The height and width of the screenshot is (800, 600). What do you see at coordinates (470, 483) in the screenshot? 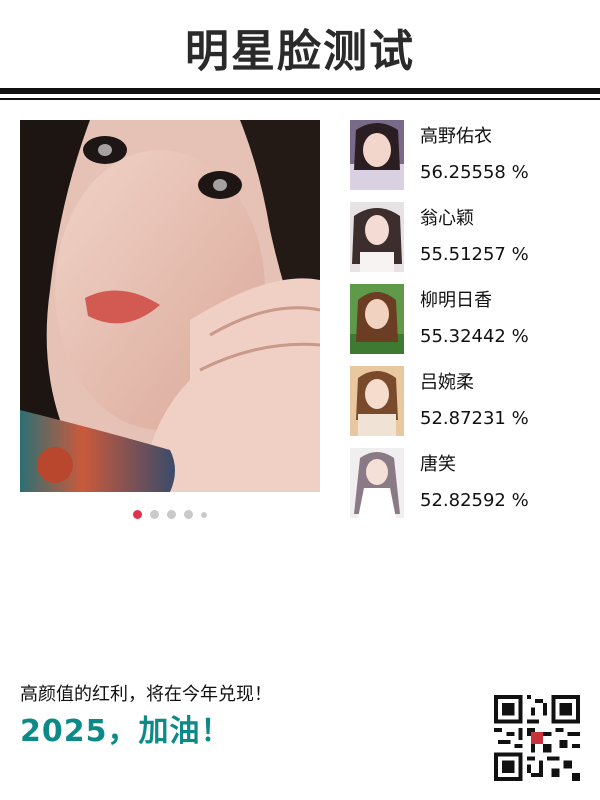
I see `match-item: 唐笑 52.82592 %` at bounding box center [470, 483].